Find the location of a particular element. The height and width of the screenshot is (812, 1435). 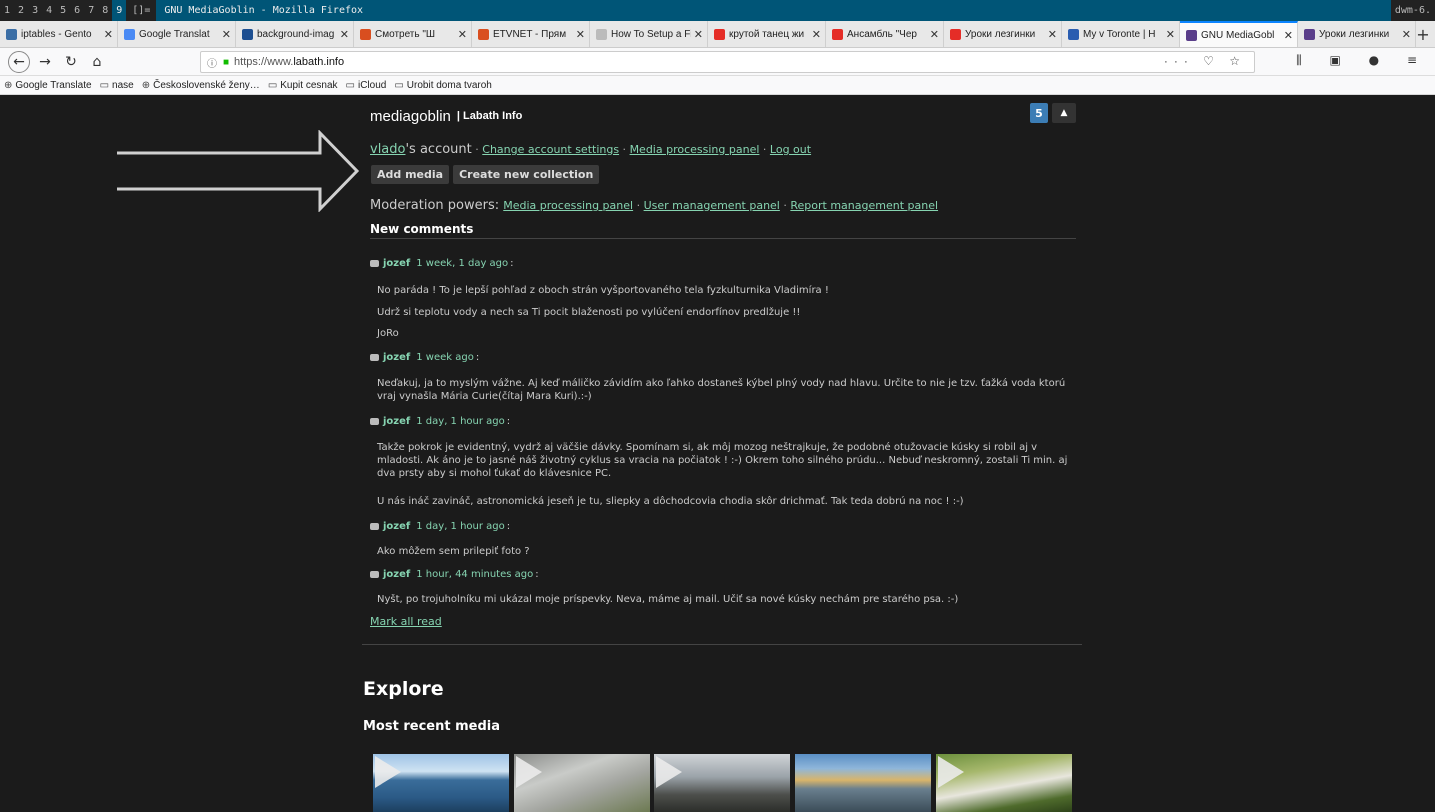

dwm-tag-1: 1 is located at coordinates (7, 10).